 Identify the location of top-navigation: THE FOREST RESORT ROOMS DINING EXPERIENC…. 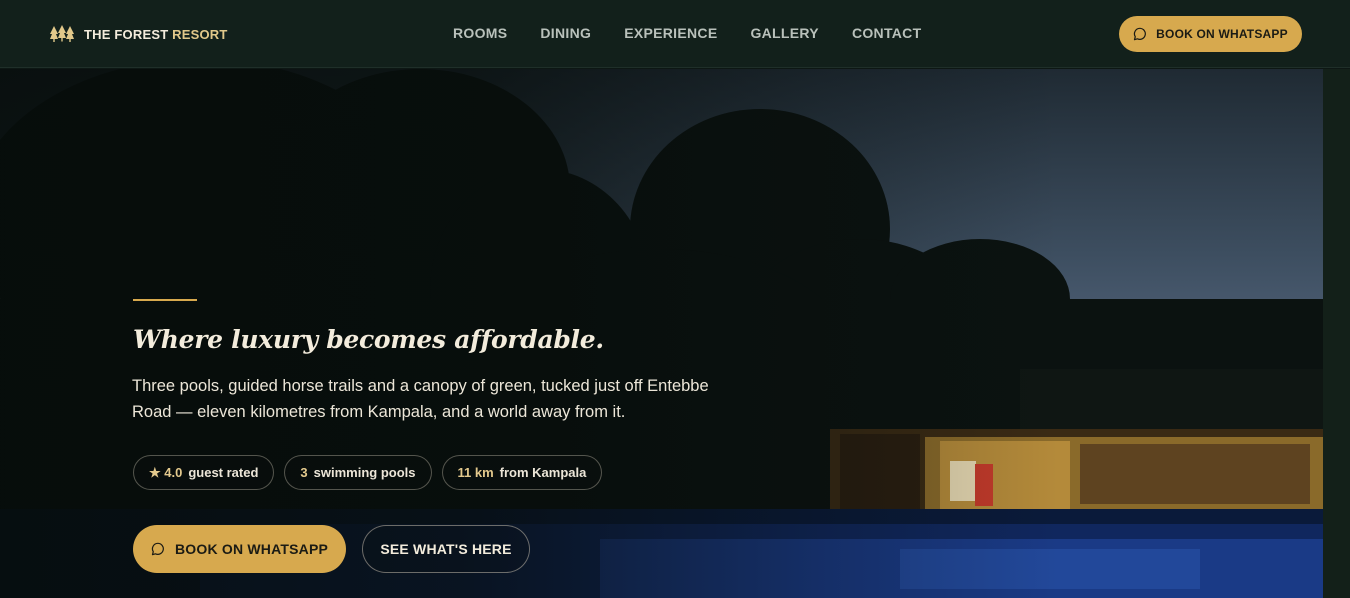
(675, 34).